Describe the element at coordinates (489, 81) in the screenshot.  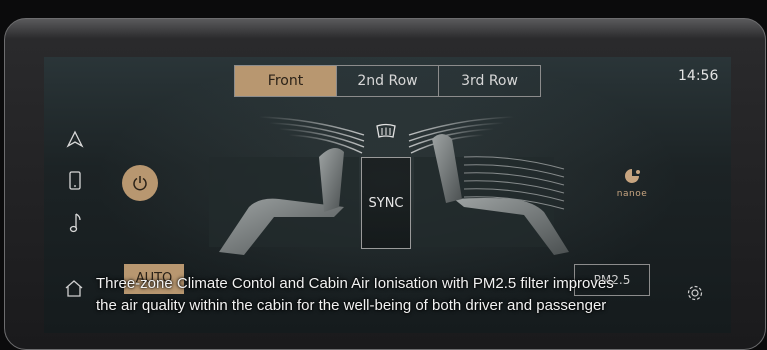
I see `tab-3rd-row: 3rd Row` at that location.